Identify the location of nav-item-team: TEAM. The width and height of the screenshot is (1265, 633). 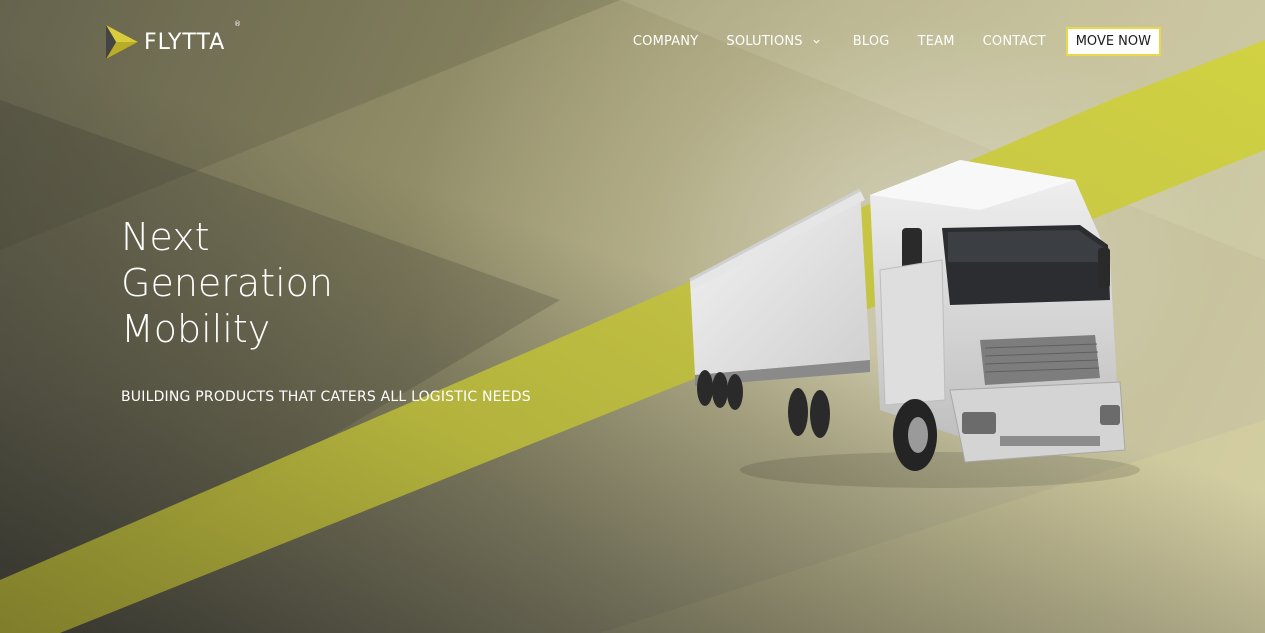
(936, 41).